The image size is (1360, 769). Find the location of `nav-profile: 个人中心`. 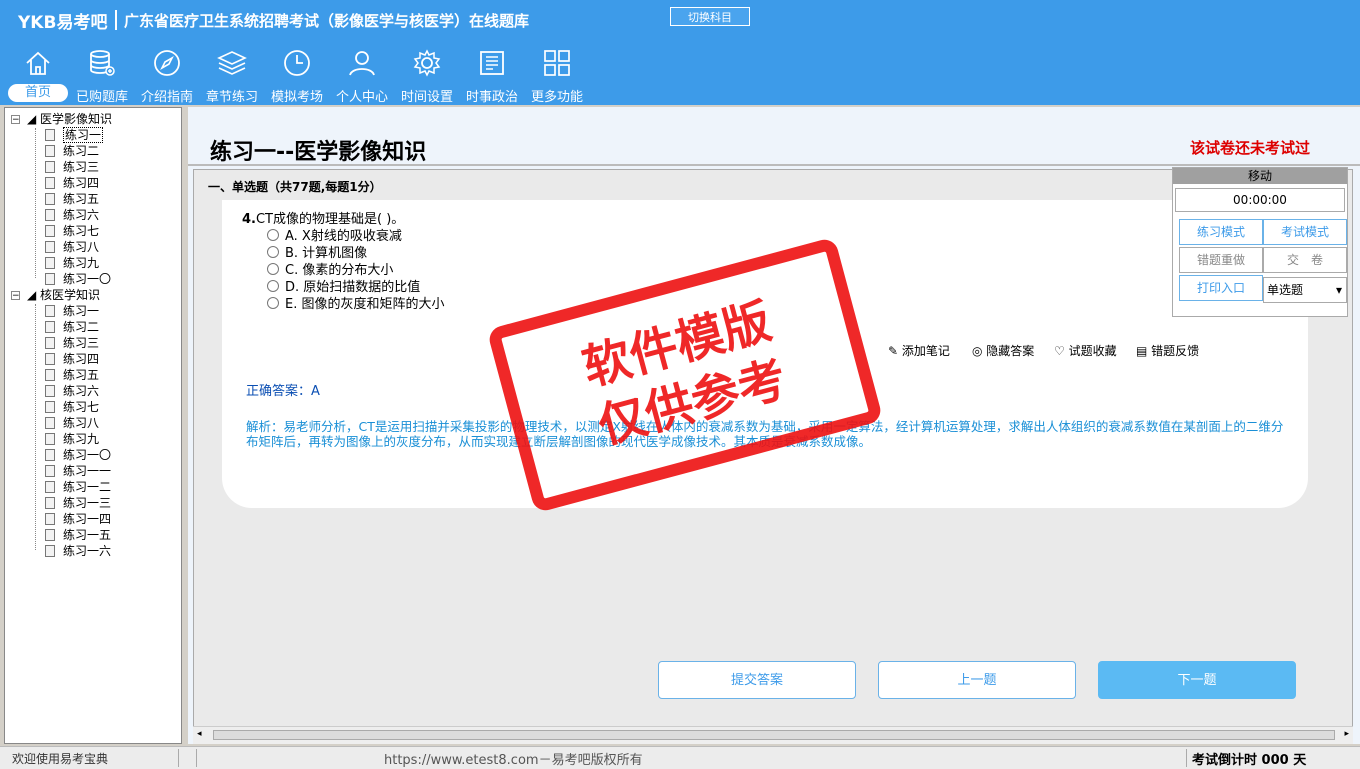

nav-profile: 个人中心 is located at coordinates (362, 76).